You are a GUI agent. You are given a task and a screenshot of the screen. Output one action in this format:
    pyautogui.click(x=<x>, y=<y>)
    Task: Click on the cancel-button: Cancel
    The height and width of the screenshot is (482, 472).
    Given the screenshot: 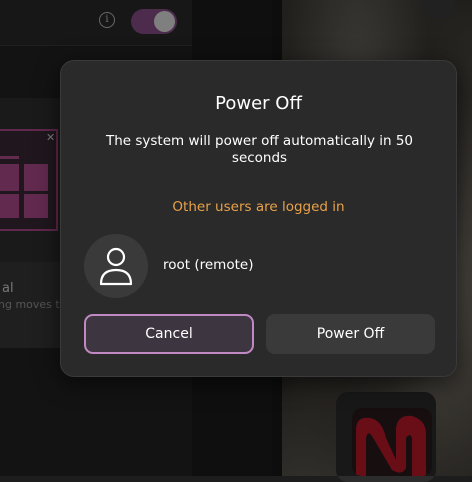 What is the action you would take?
    pyautogui.click(x=169, y=334)
    